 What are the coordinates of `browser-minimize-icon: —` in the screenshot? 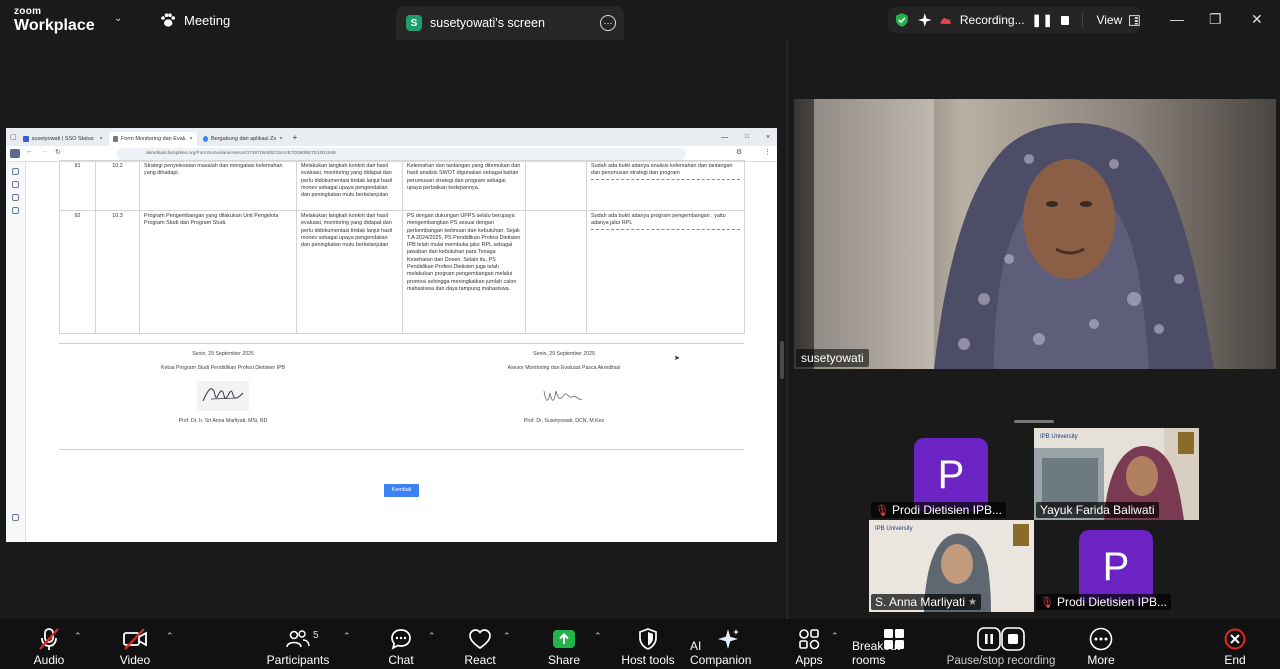 It's located at (724, 137).